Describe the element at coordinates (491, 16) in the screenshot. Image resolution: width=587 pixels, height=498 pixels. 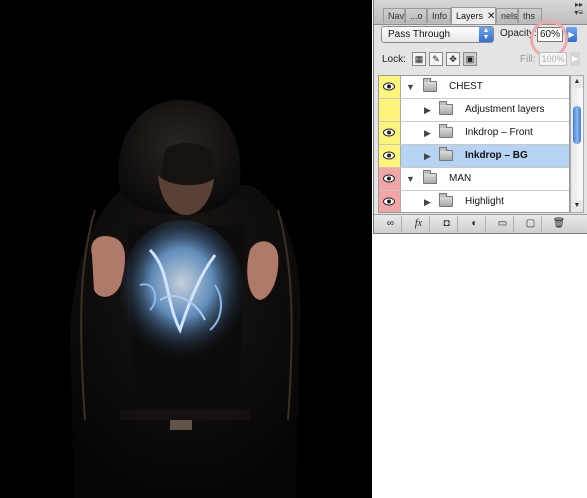
I see `close-icon: ✕` at that location.